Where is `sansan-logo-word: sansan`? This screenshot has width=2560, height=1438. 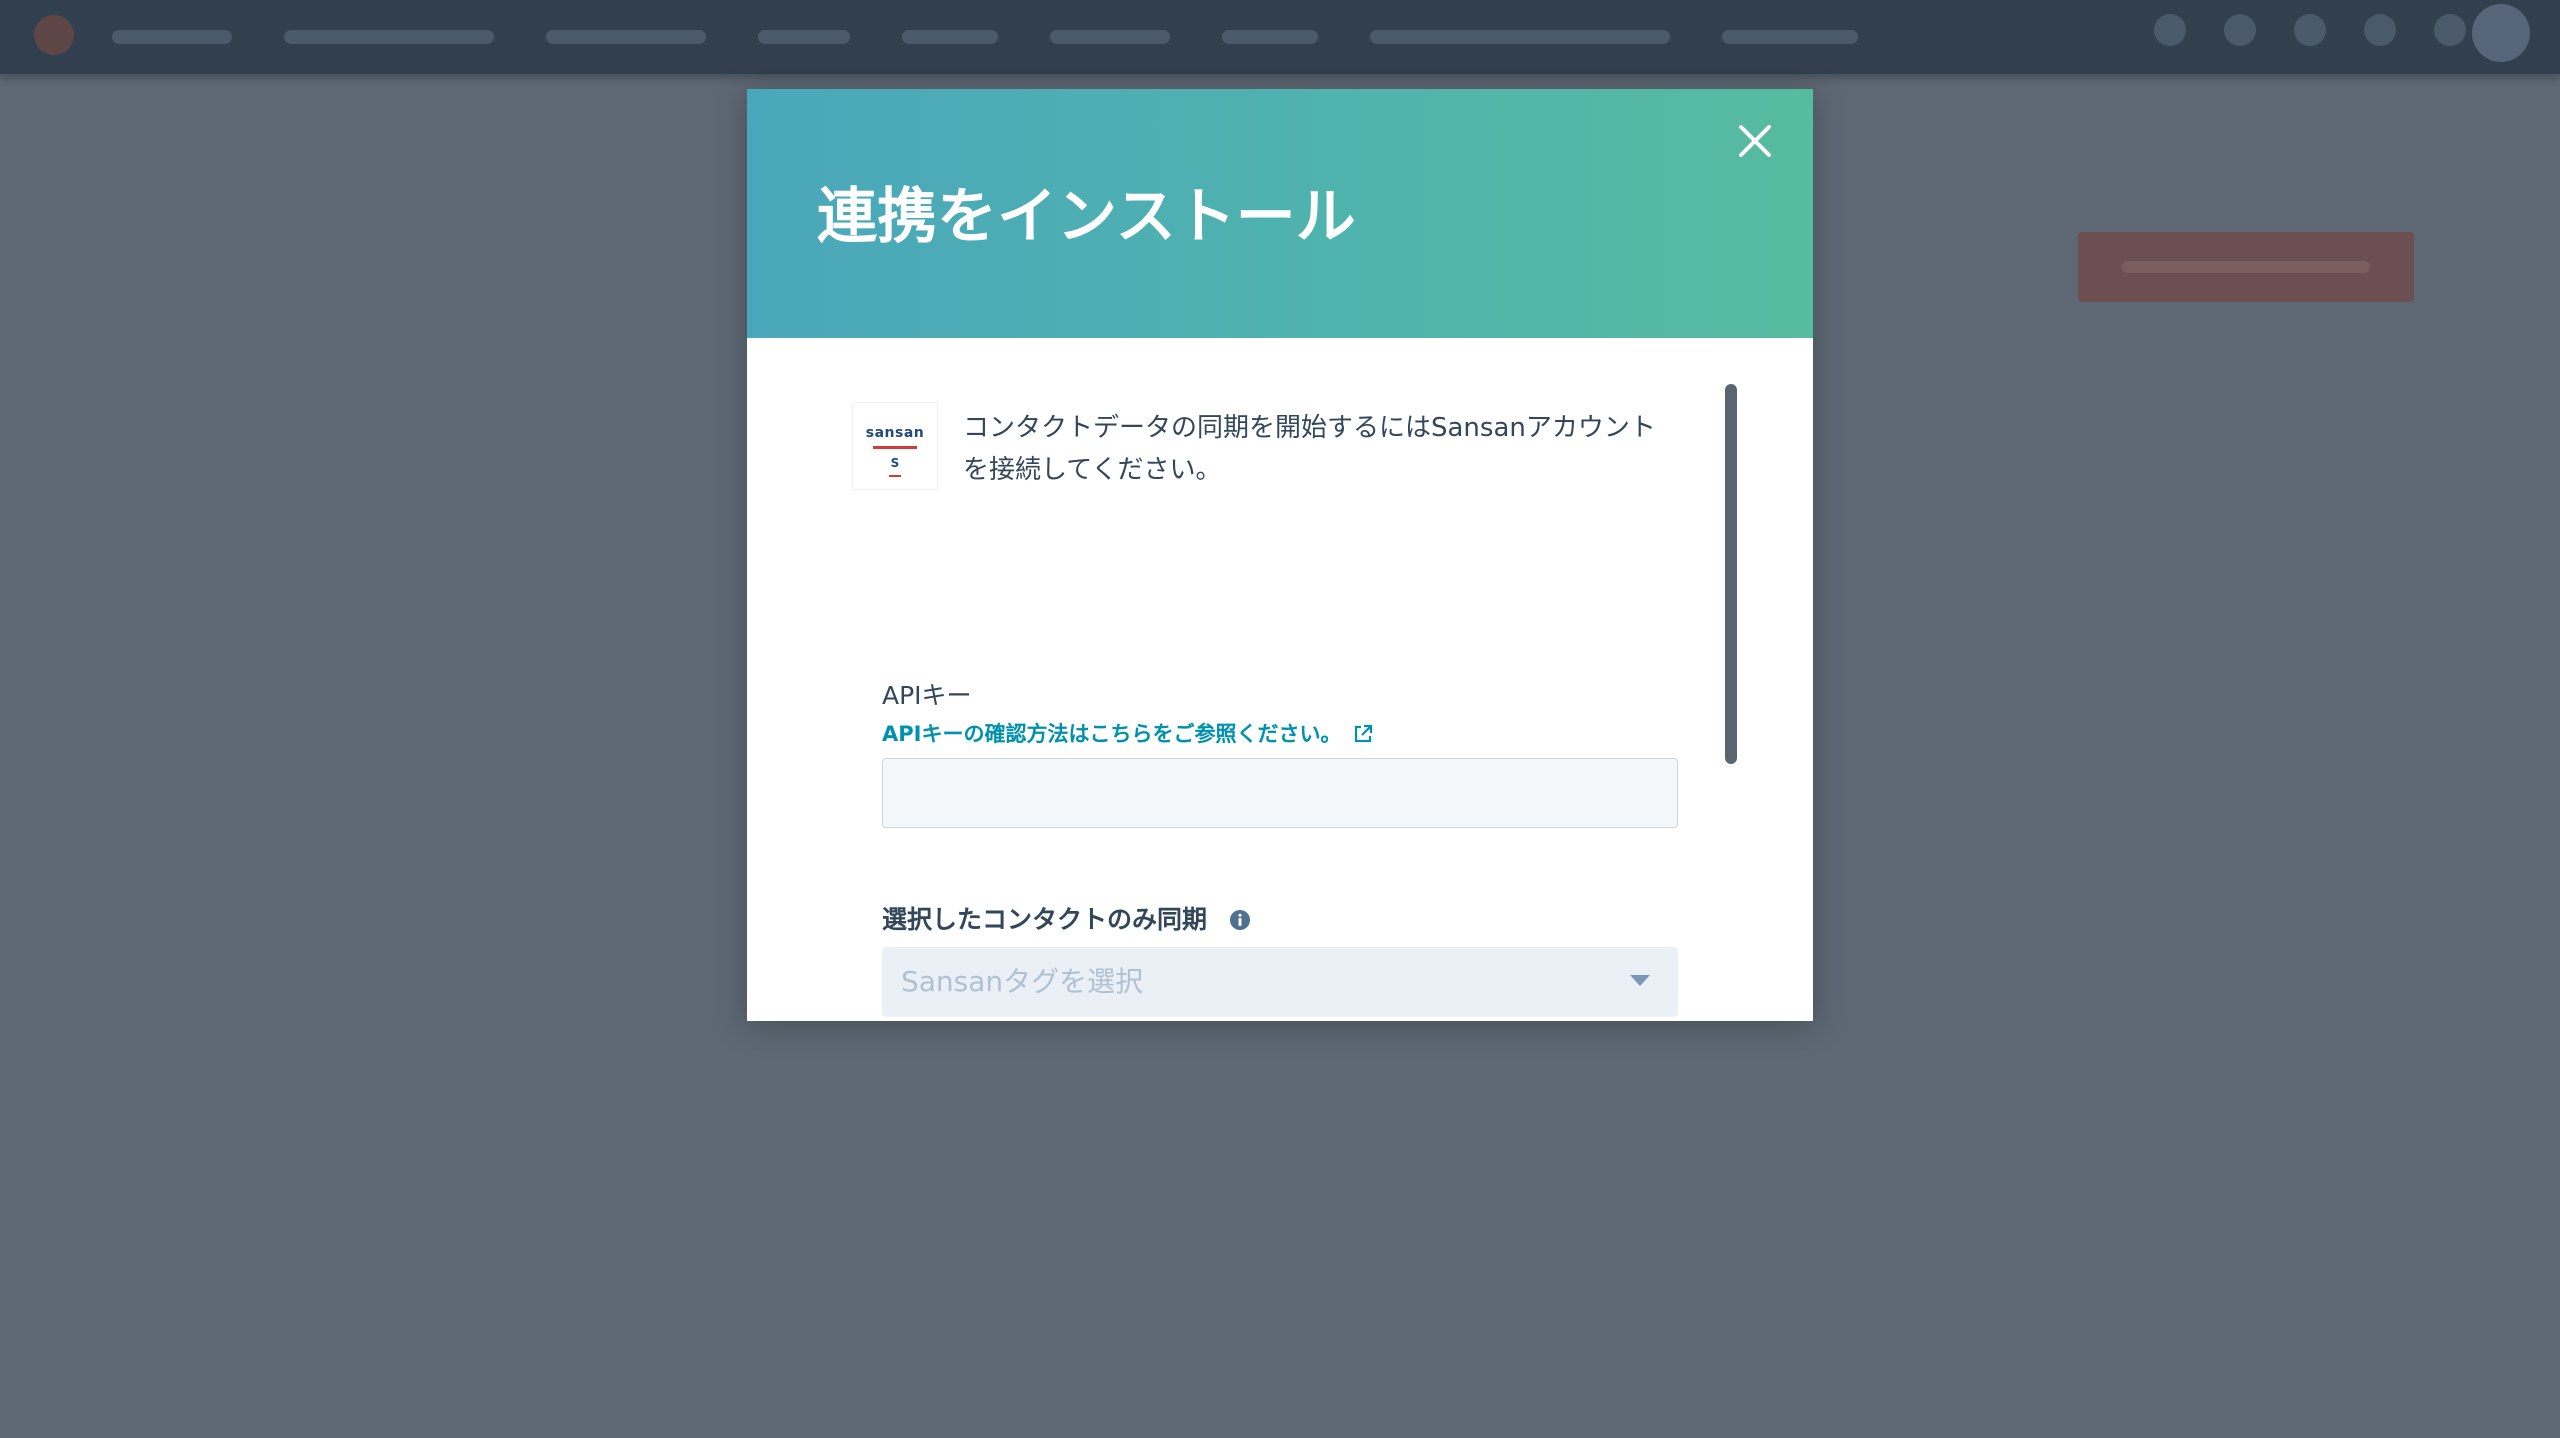 sansan-logo-word: sansan is located at coordinates (895, 433).